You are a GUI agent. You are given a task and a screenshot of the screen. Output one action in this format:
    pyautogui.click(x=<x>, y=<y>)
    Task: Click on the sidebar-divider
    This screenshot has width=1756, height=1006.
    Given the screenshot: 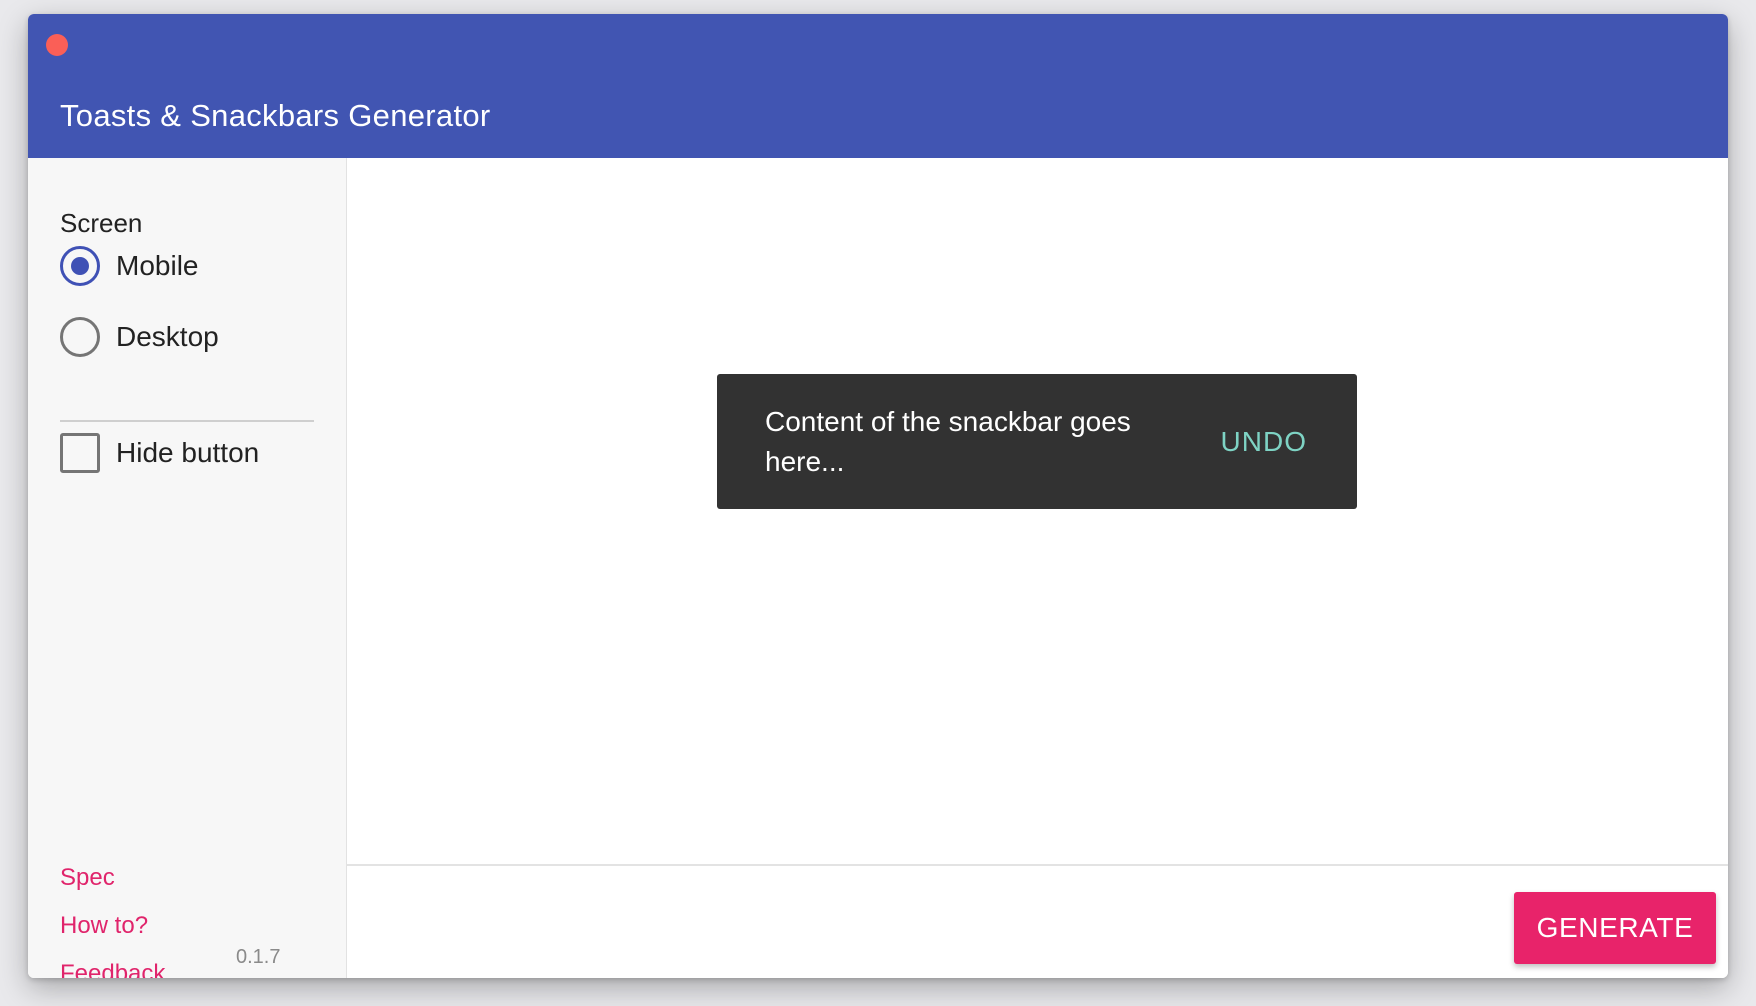 What is the action you would take?
    pyautogui.click(x=187, y=421)
    